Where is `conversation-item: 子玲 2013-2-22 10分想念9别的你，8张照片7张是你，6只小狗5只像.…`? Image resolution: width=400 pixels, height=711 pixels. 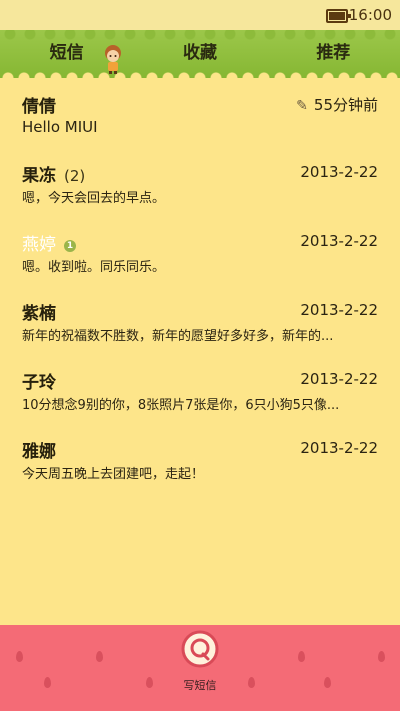 conversation-item: 子玲 2013-2-22 10分想念9别的你，8张照片7张是你，6只小狗5只像.… is located at coordinates (200, 394).